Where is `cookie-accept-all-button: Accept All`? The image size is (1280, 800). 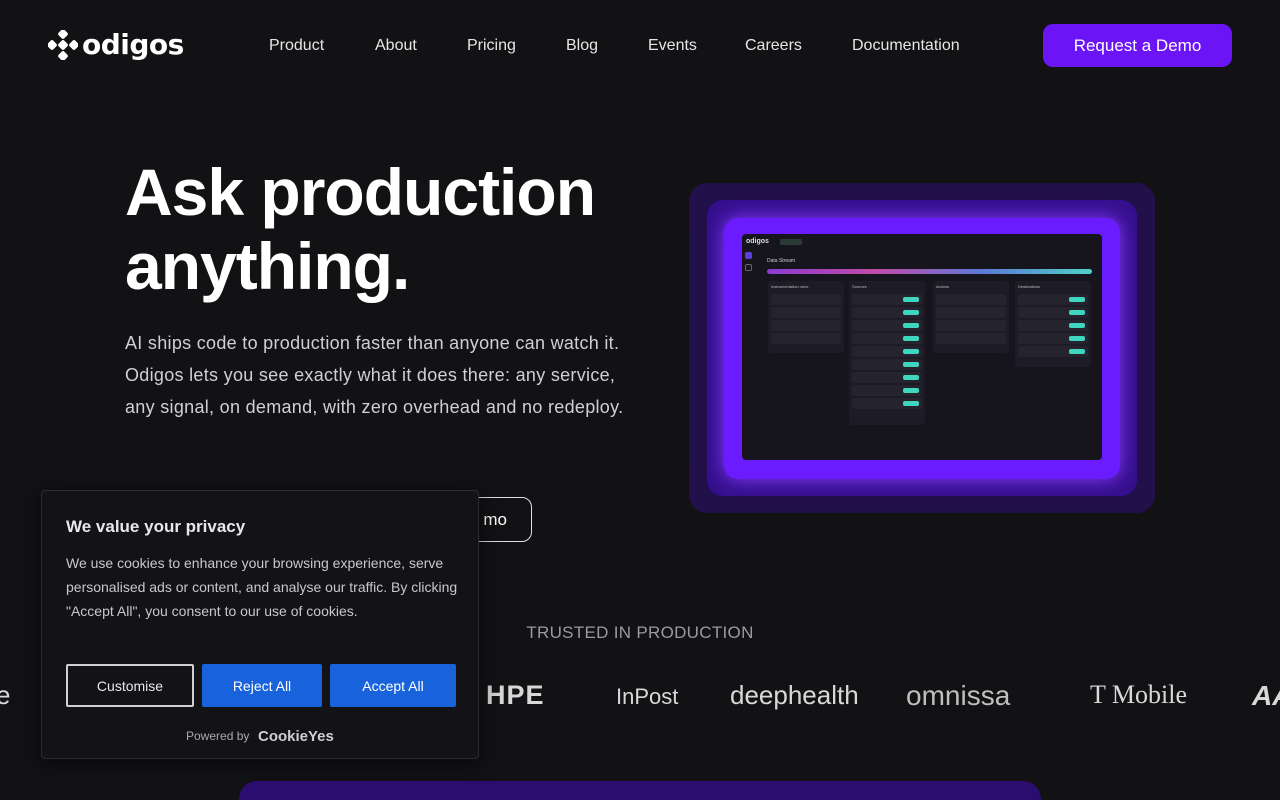 cookie-accept-all-button: Accept All is located at coordinates (393, 685).